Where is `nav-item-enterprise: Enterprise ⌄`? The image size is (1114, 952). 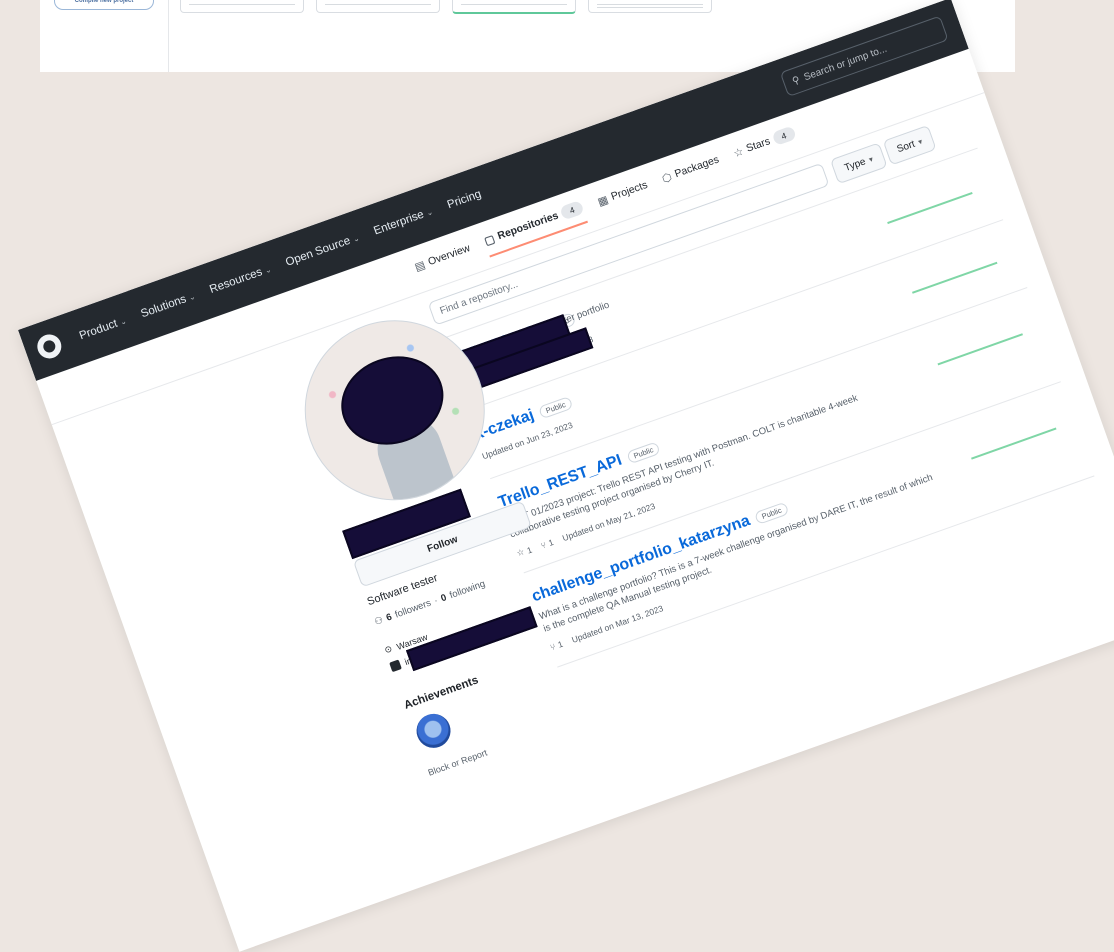
nav-item-enterprise: Enterprise ⌄ is located at coordinates (403, 221).